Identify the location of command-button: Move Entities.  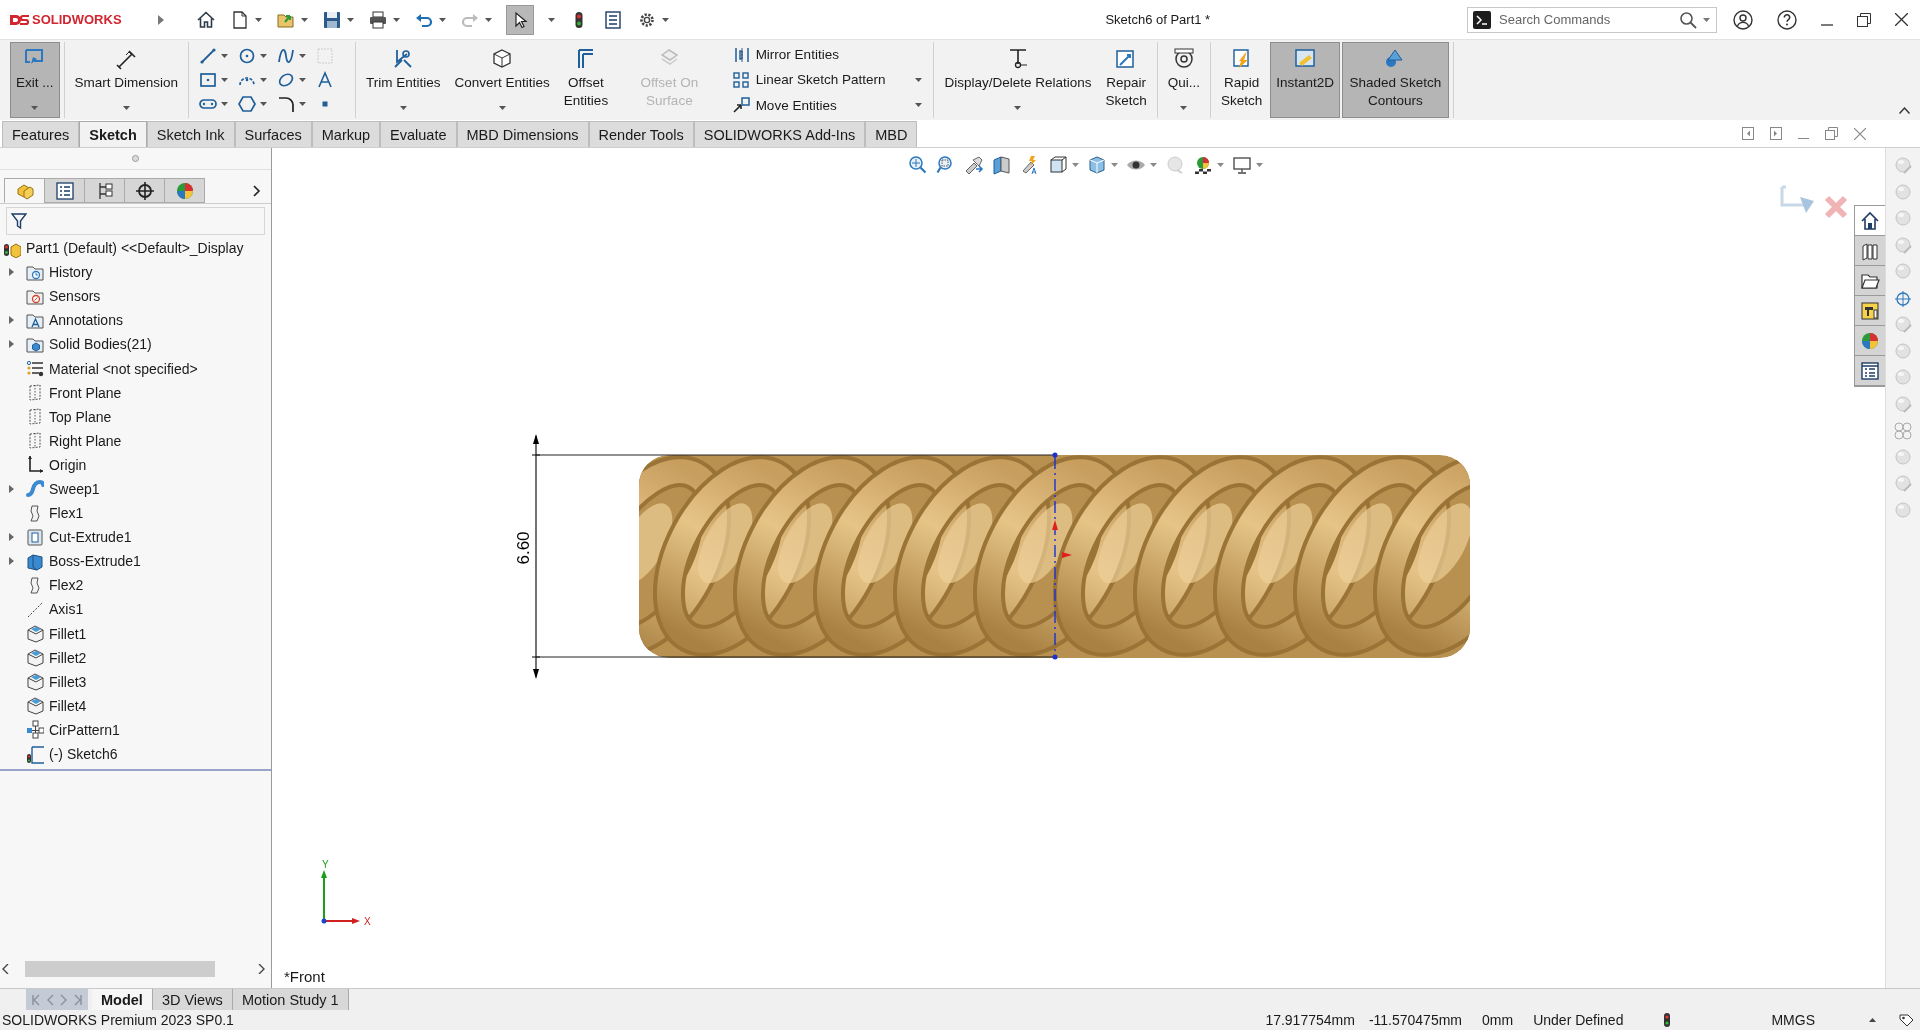
(827, 105).